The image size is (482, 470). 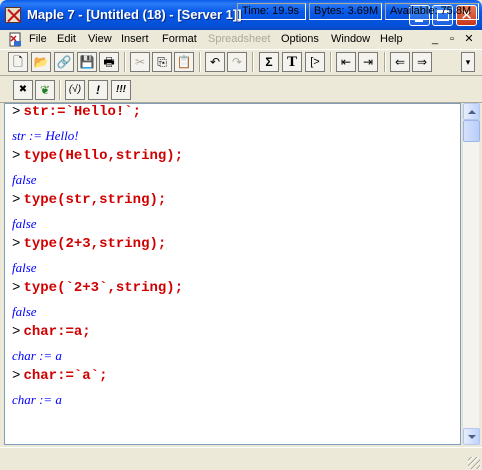 I want to click on input-line: > type(str,string);, so click(x=89, y=200).